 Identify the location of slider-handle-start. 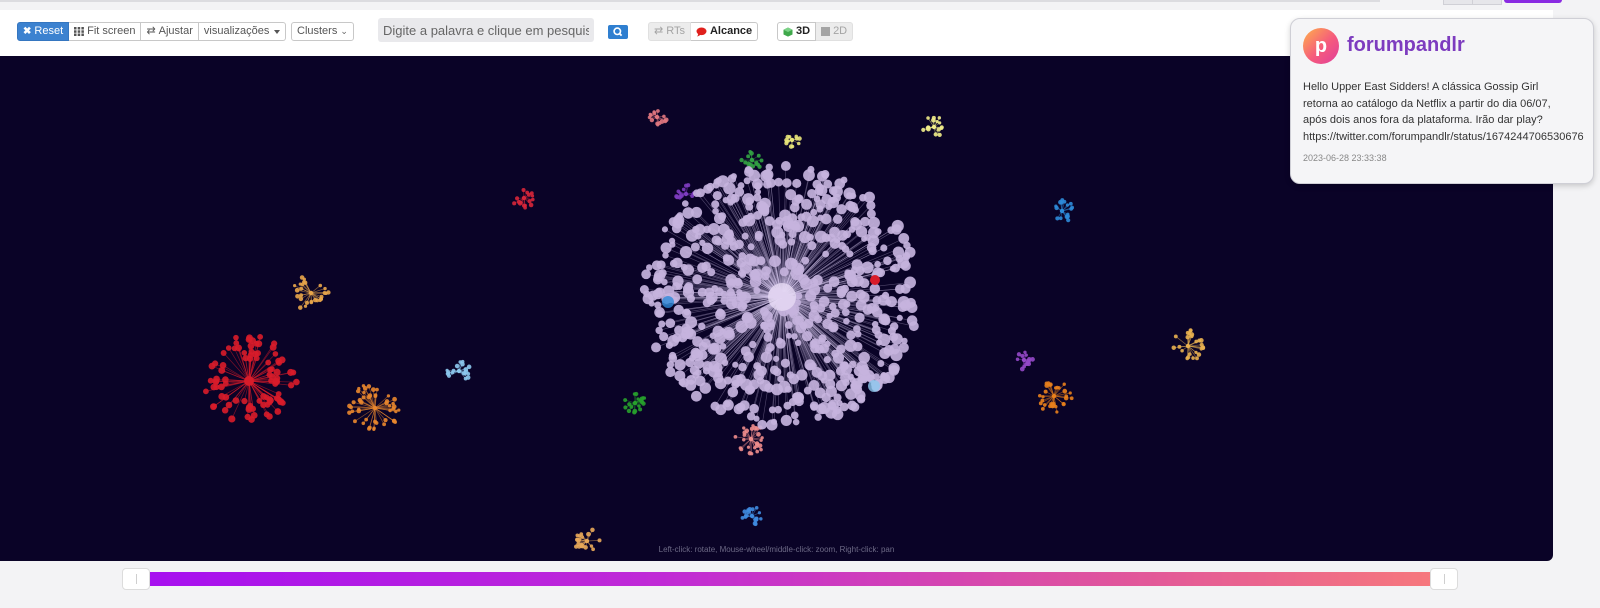
(136, 579).